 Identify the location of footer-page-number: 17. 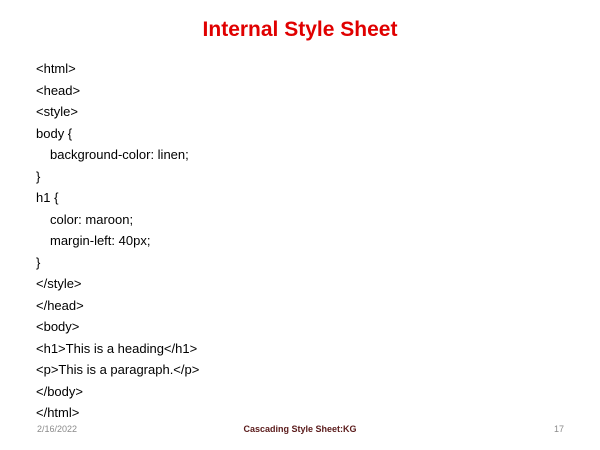
(558, 429).